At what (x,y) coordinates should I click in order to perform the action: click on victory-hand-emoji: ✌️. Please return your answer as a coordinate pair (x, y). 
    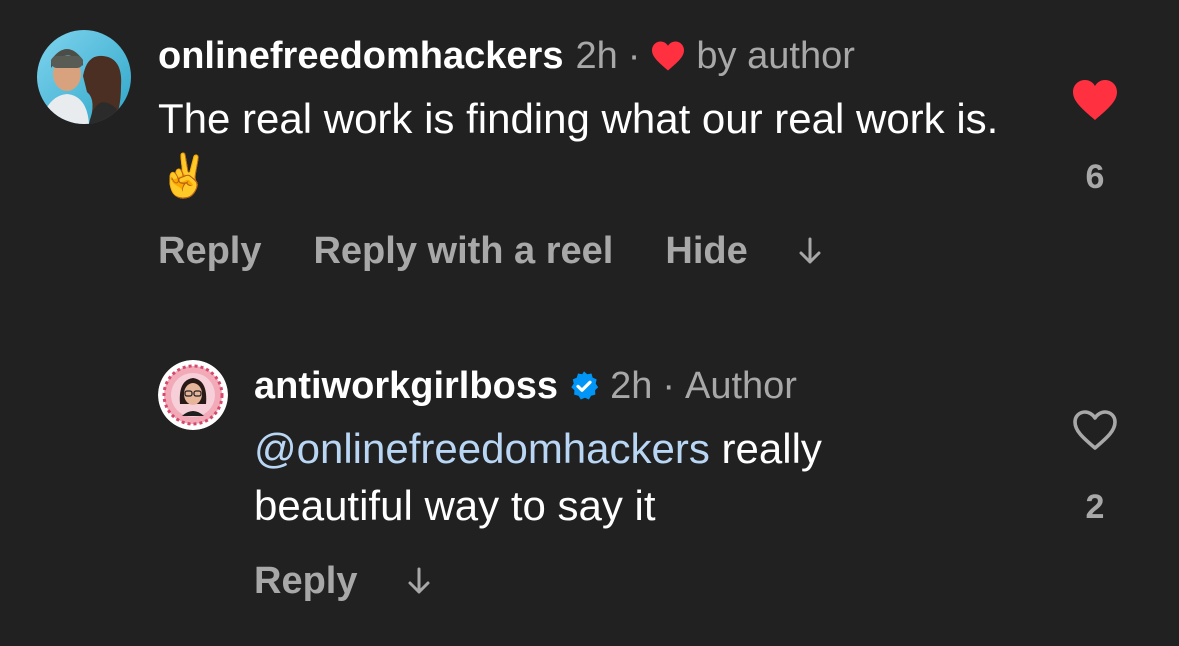
    Looking at the image, I should click on (184, 175).